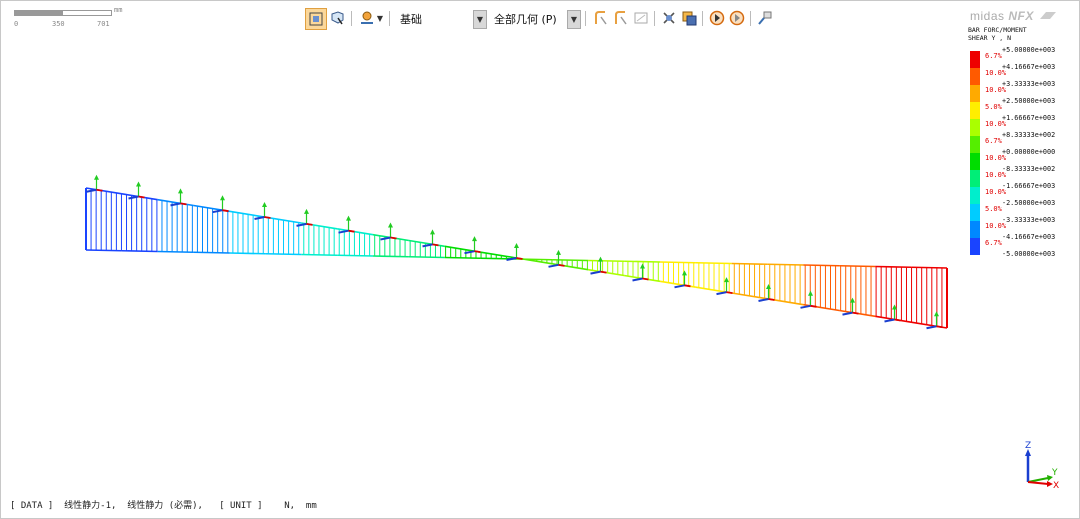 Image resolution: width=1080 pixels, height=519 pixels. I want to click on beam-axis-segment, so click(247, 214).